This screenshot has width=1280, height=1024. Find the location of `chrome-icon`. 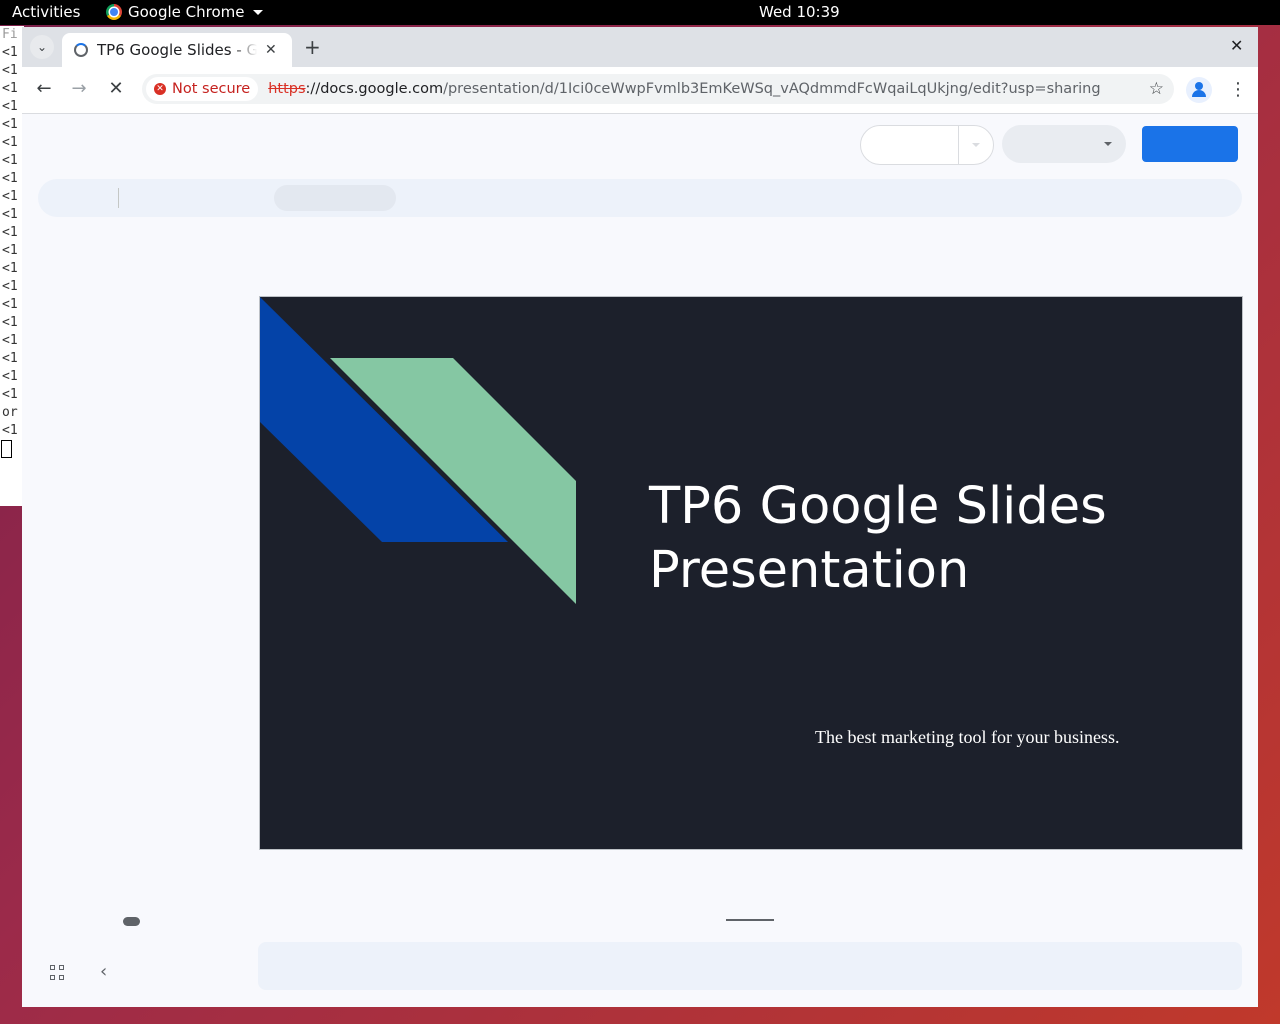

chrome-icon is located at coordinates (114, 12).